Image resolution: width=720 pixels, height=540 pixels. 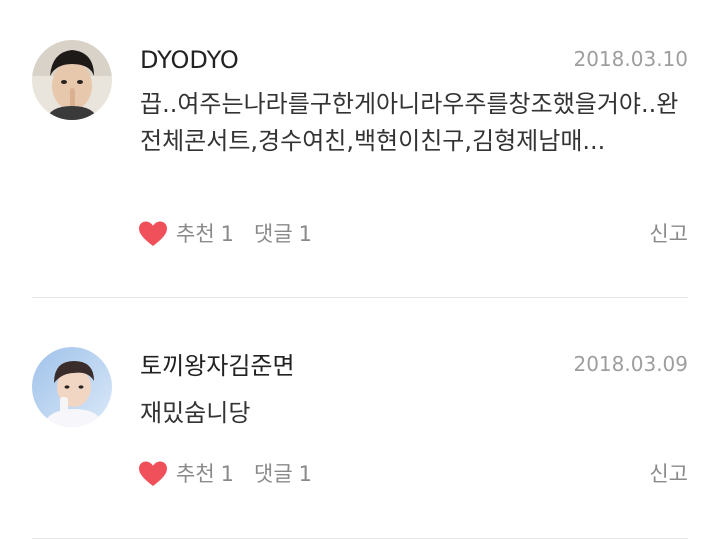 I want to click on author-name: DYODYO, so click(x=189, y=60).